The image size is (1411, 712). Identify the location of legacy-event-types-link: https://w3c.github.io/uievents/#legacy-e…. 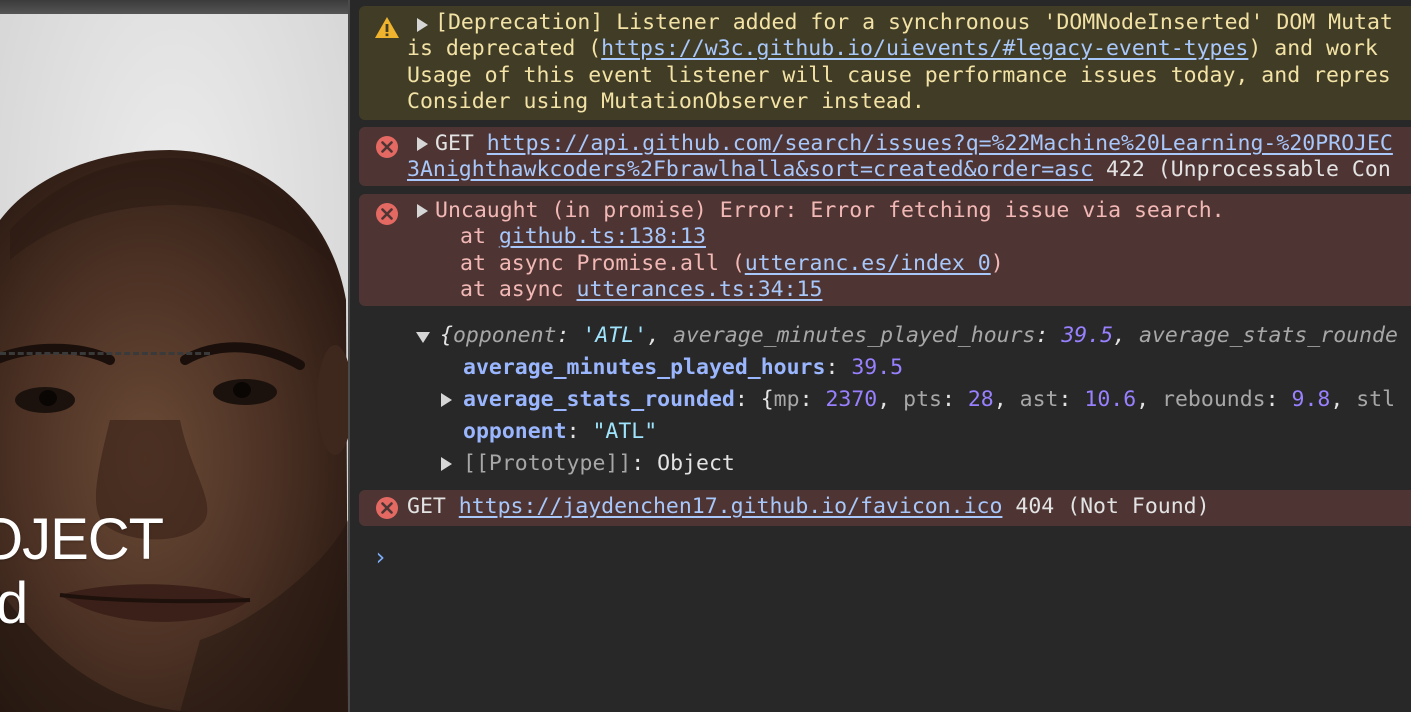
(924, 48).